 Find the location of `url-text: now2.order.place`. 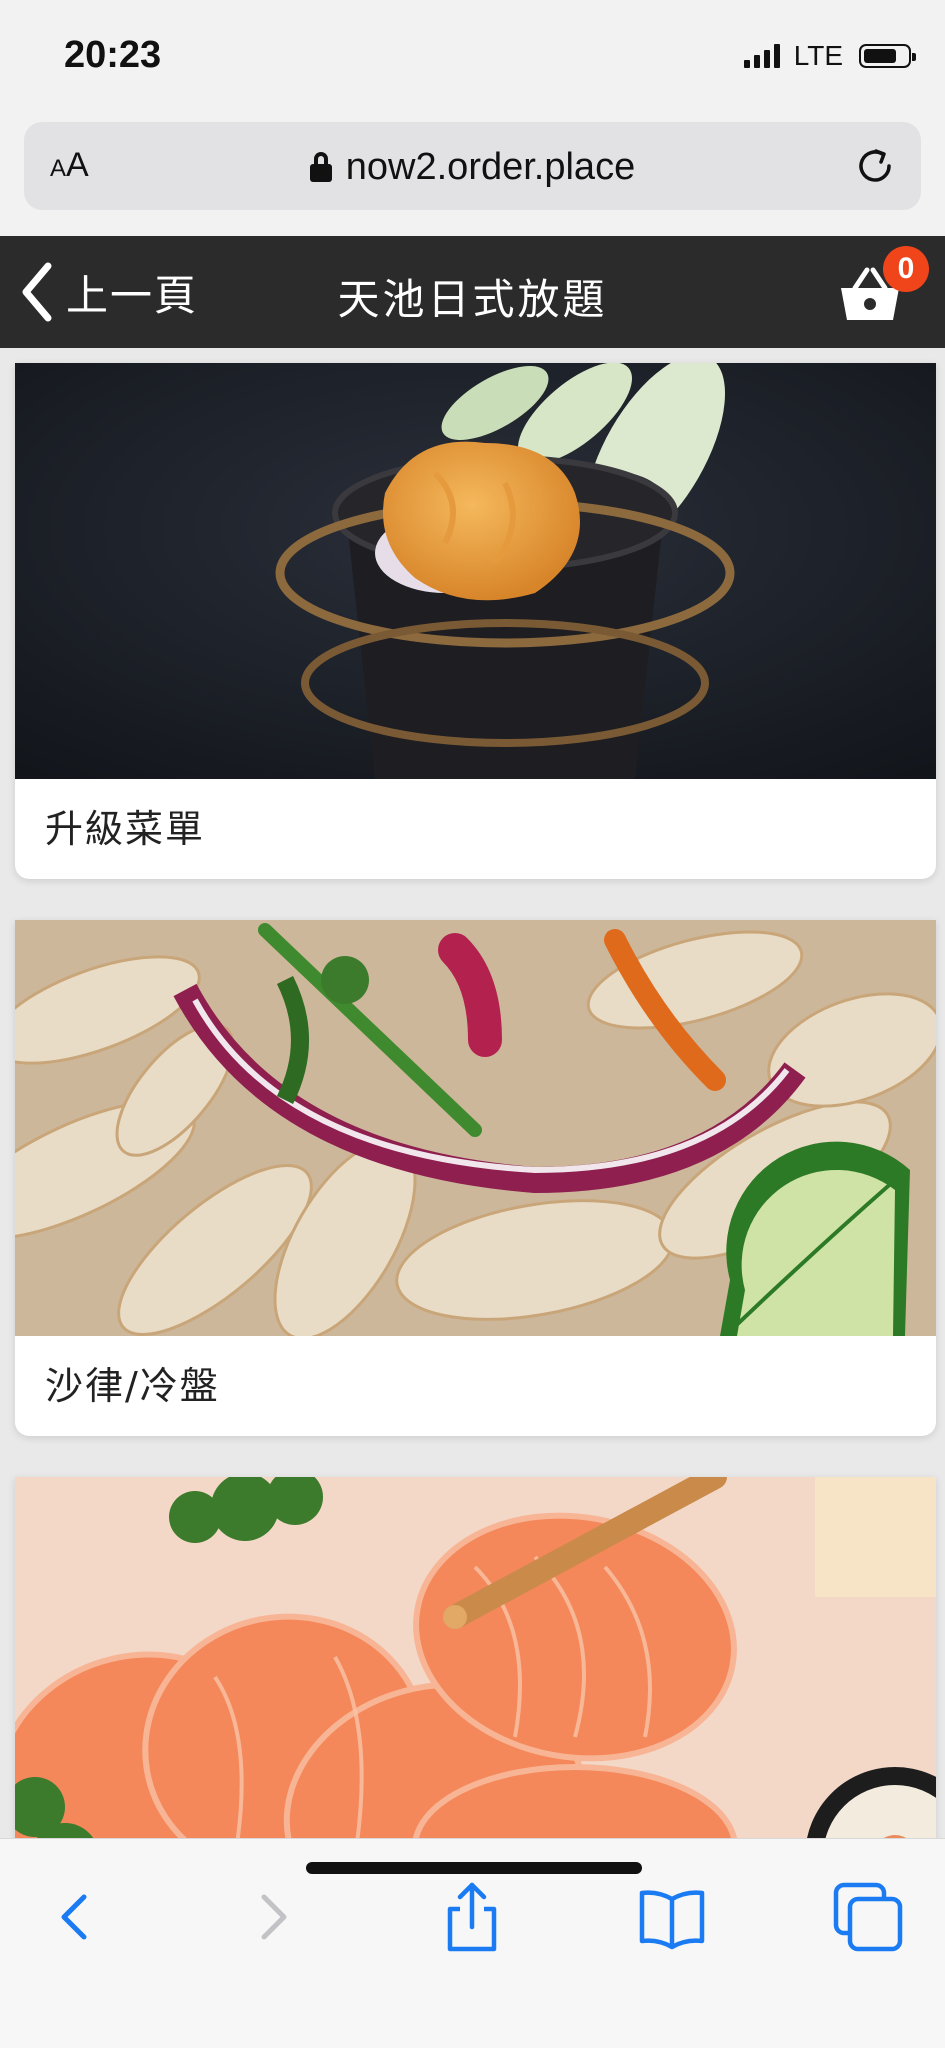

url-text: now2.order.place is located at coordinates (490, 167).